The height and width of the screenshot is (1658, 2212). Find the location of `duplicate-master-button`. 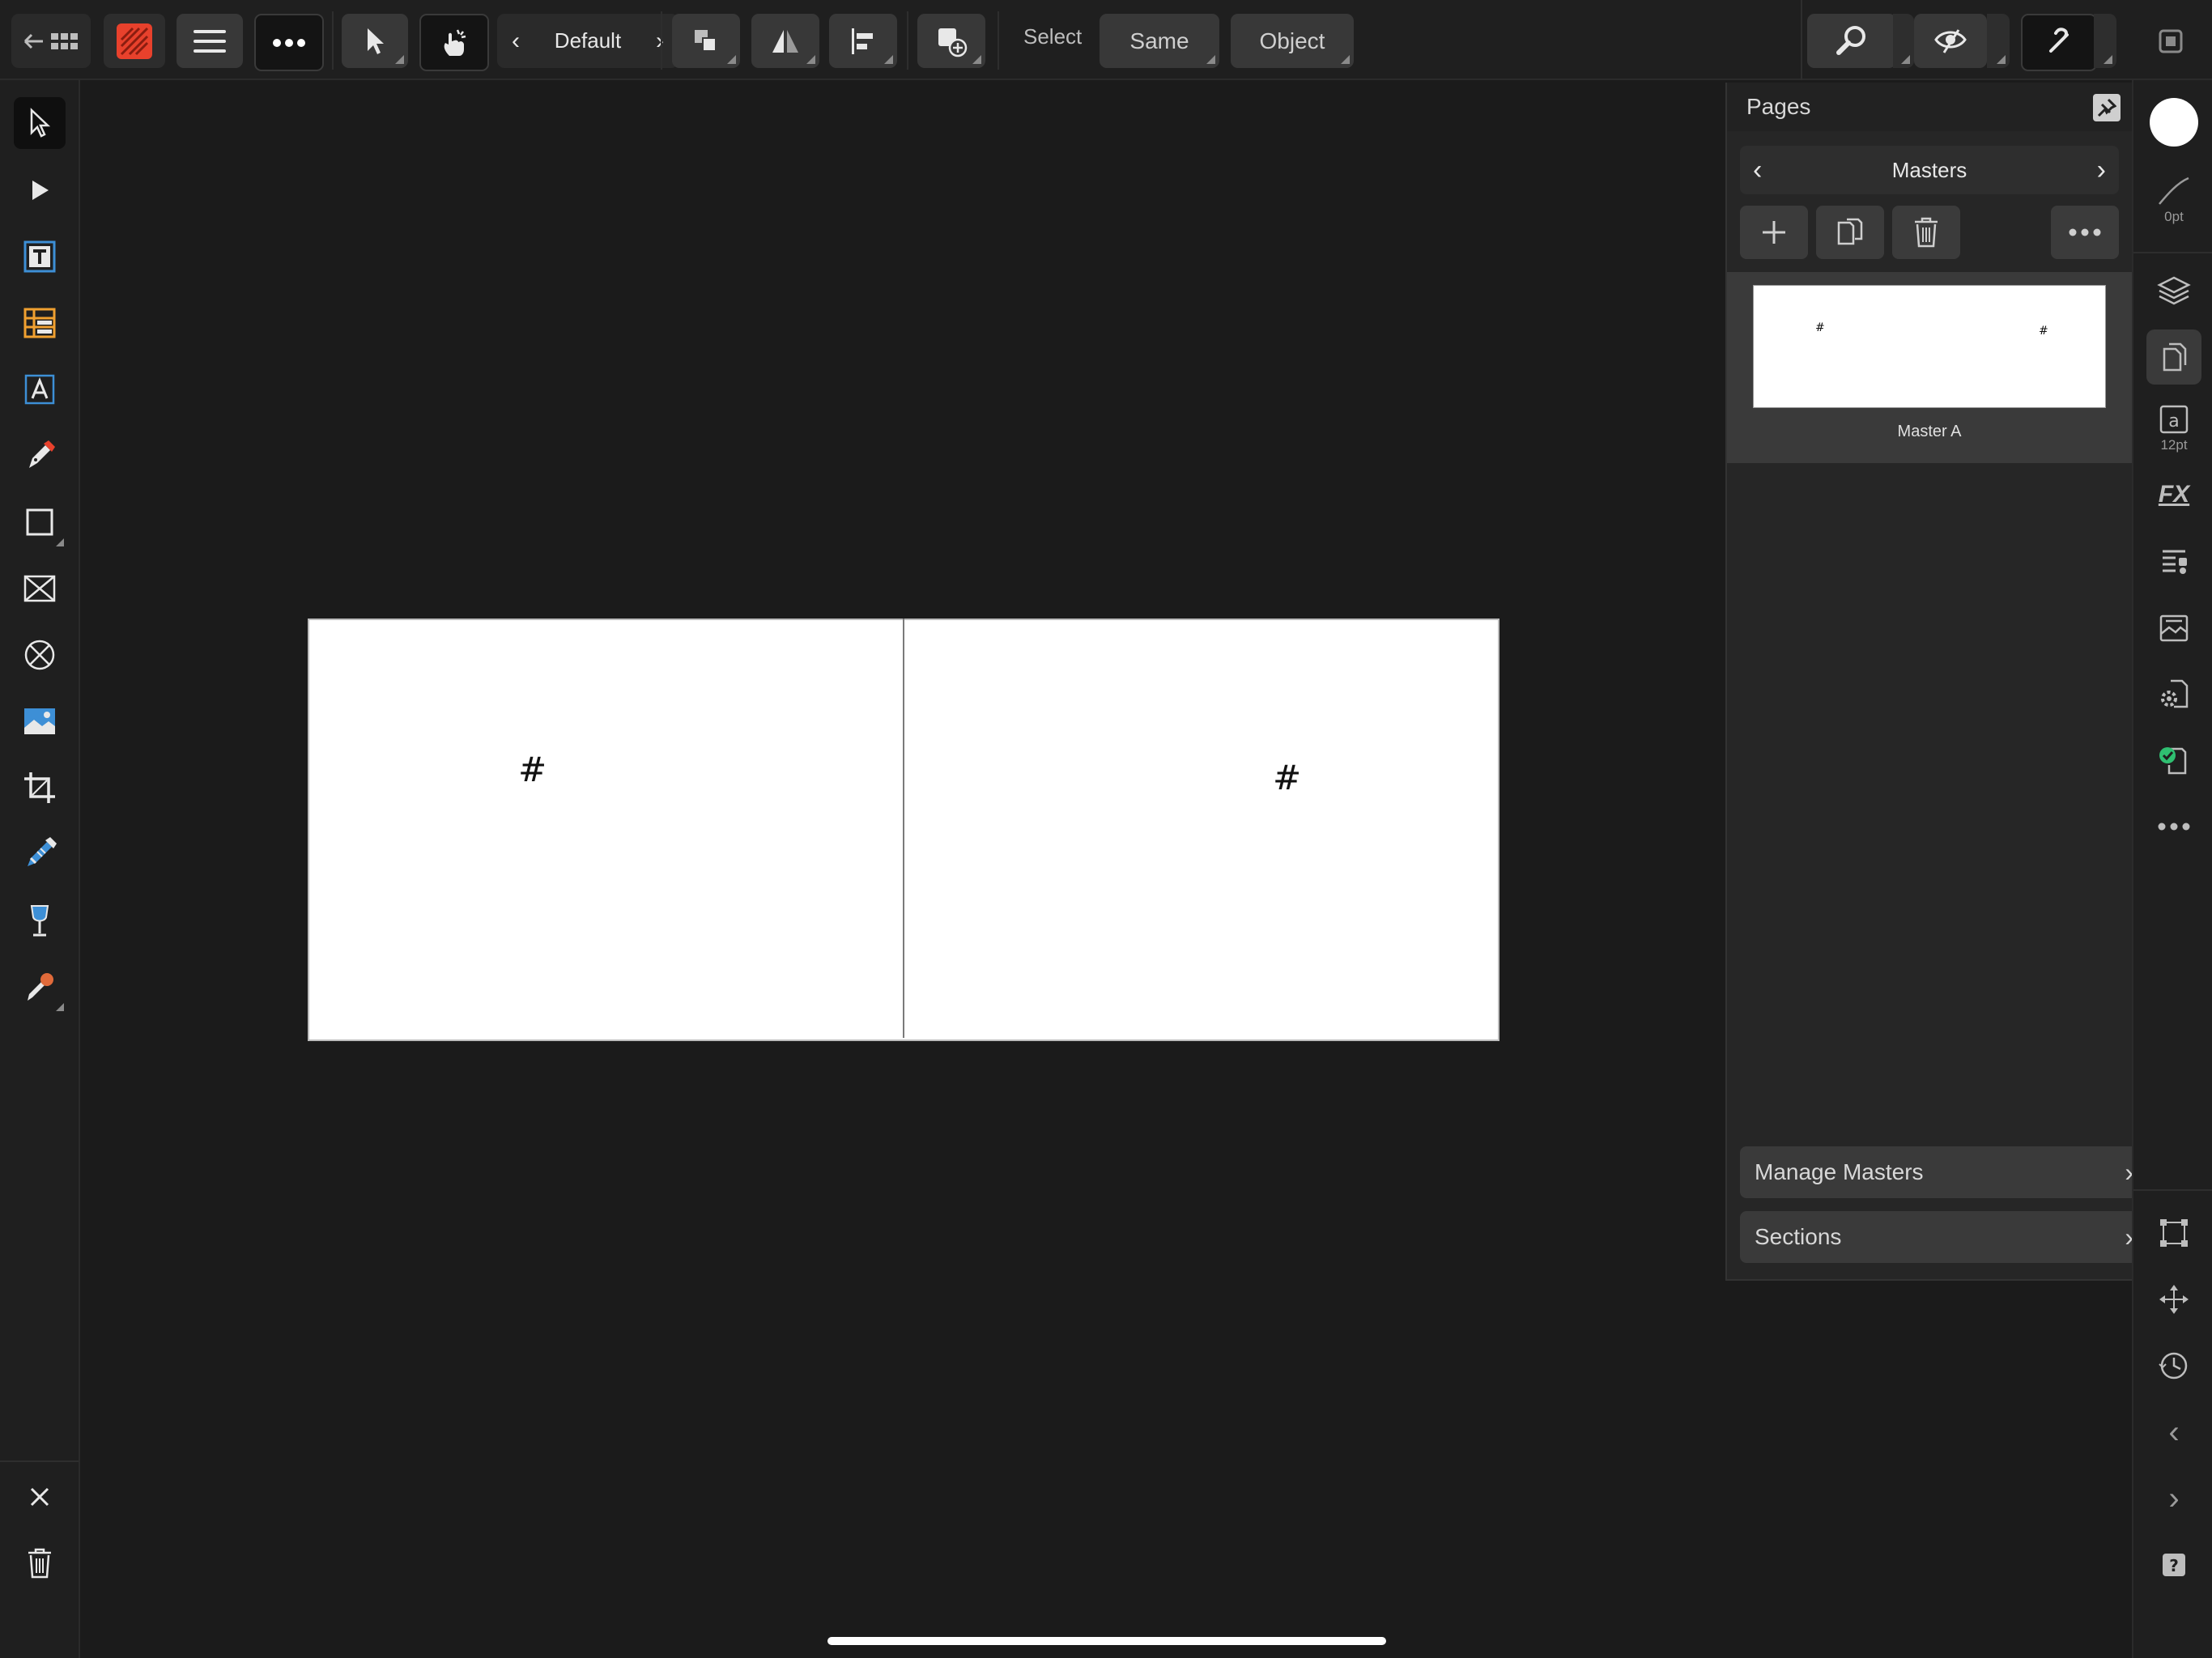

duplicate-master-button is located at coordinates (1850, 232).